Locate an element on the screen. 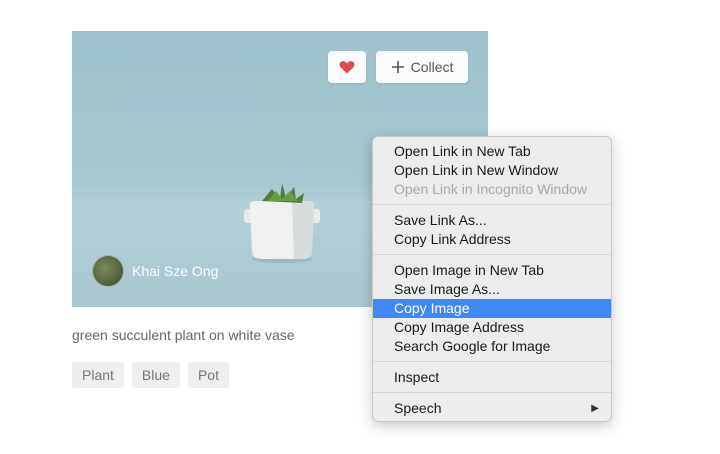 Image resolution: width=720 pixels, height=454 pixels. submenu-arrow-icon: ▶ is located at coordinates (595, 408).